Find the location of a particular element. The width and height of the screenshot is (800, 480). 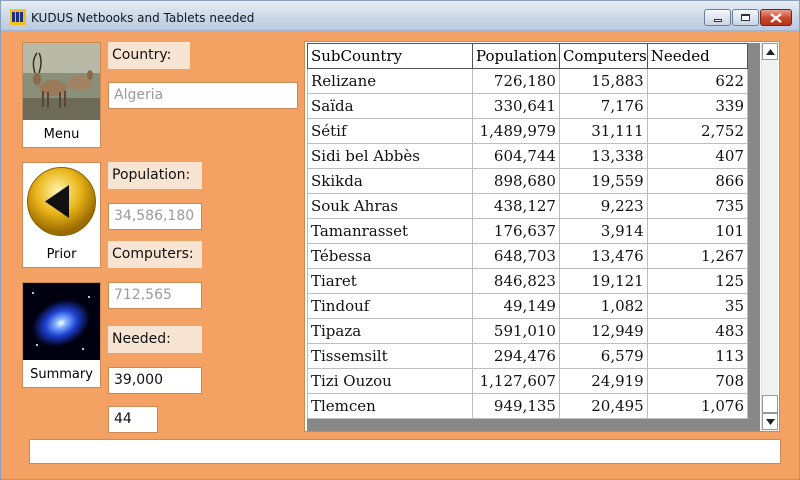

cell-subcountry: Skikda is located at coordinates (390, 181).